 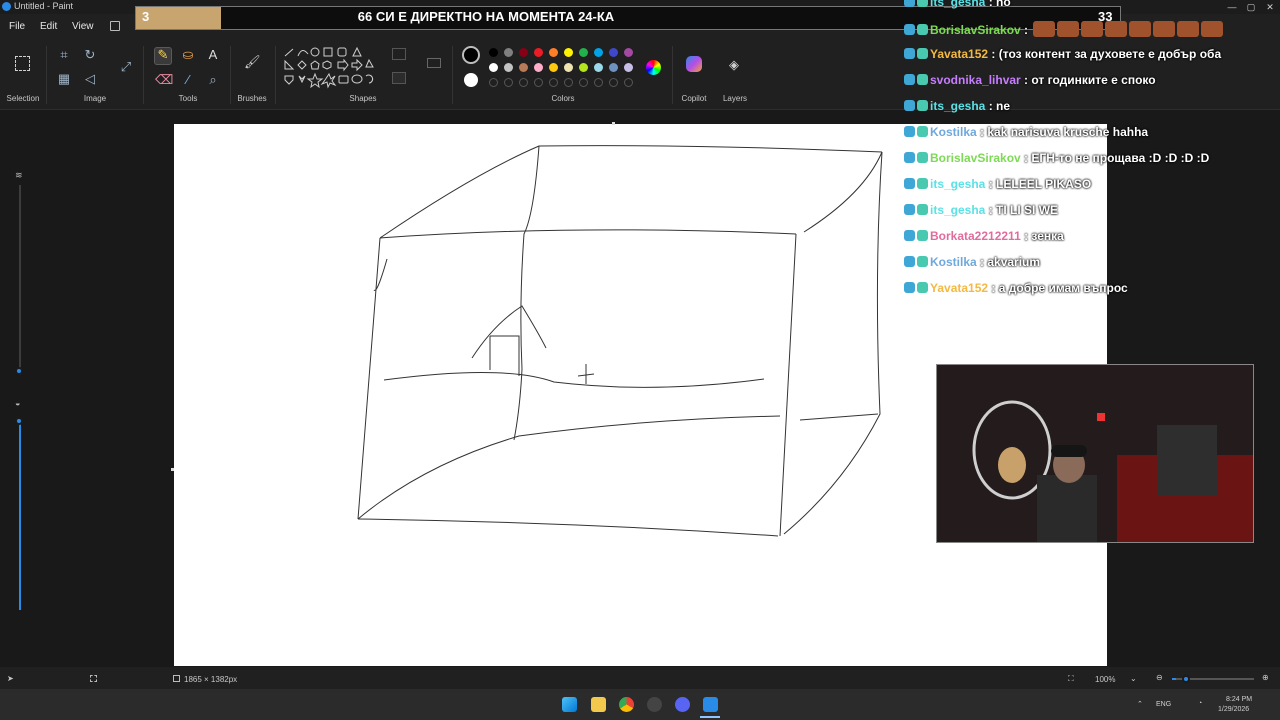 I want to click on opacity-slider-knob, so click(x=19, y=421).